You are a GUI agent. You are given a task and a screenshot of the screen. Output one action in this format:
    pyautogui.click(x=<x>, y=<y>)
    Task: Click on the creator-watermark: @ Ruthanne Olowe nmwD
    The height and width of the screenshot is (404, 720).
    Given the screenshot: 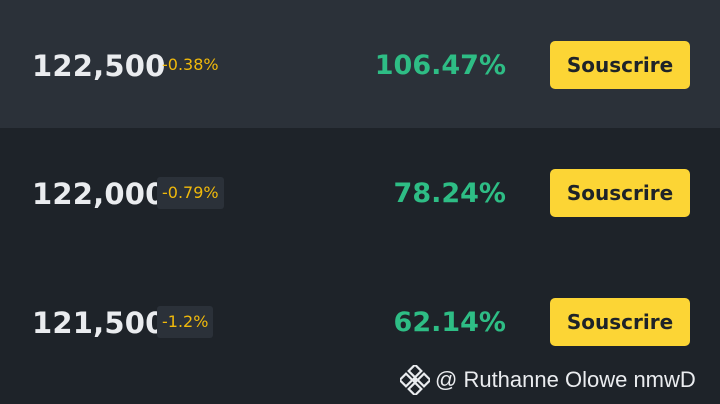 What is the action you would take?
    pyautogui.click(x=547, y=380)
    